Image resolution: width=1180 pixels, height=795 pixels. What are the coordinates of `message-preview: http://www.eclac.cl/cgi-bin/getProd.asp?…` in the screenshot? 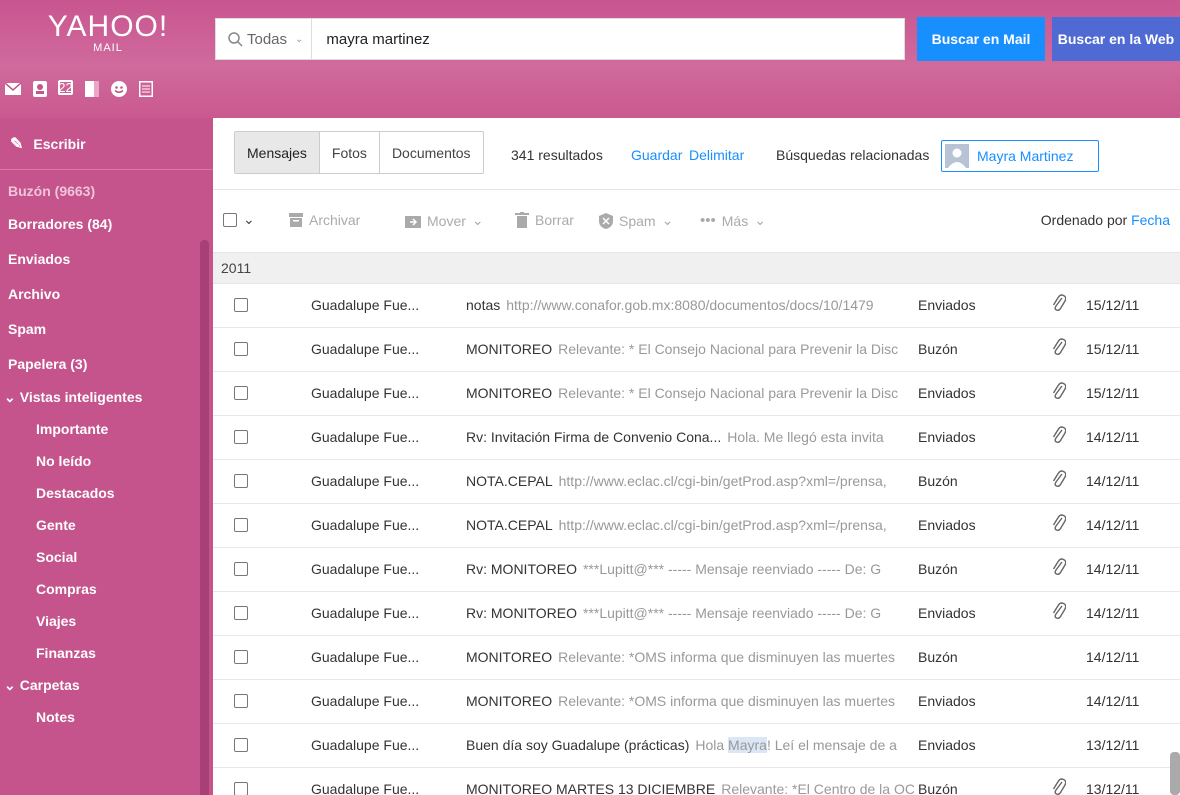 It's located at (722, 525).